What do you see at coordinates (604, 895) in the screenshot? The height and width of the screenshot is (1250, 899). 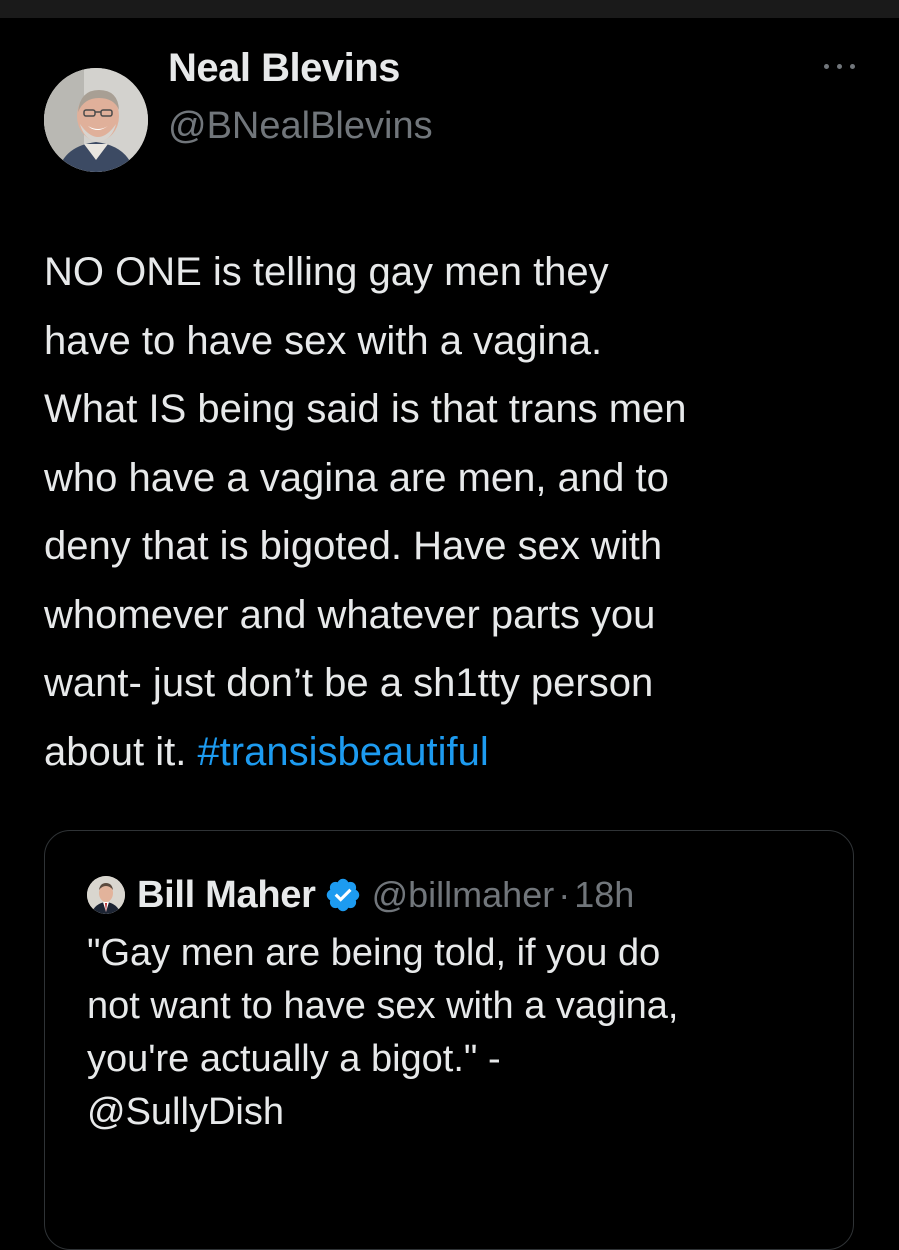 I see `quoted-timestamp: 18h` at bounding box center [604, 895].